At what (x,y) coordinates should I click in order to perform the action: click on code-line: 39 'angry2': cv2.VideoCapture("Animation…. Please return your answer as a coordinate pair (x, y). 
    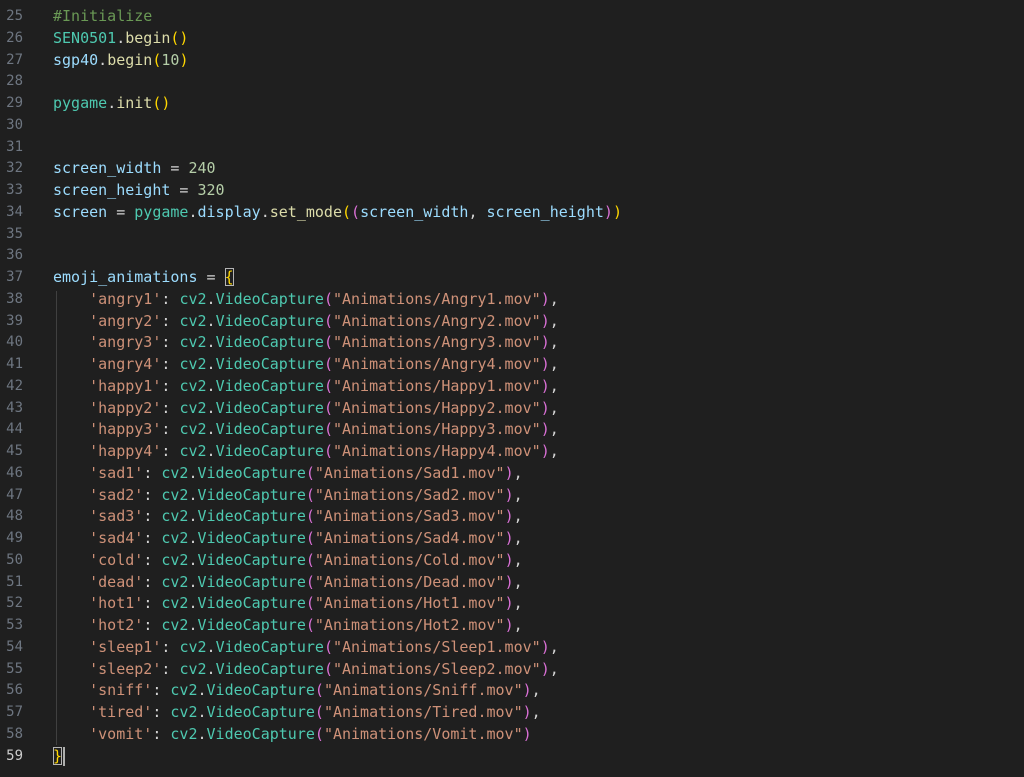
    Looking at the image, I should click on (512, 321).